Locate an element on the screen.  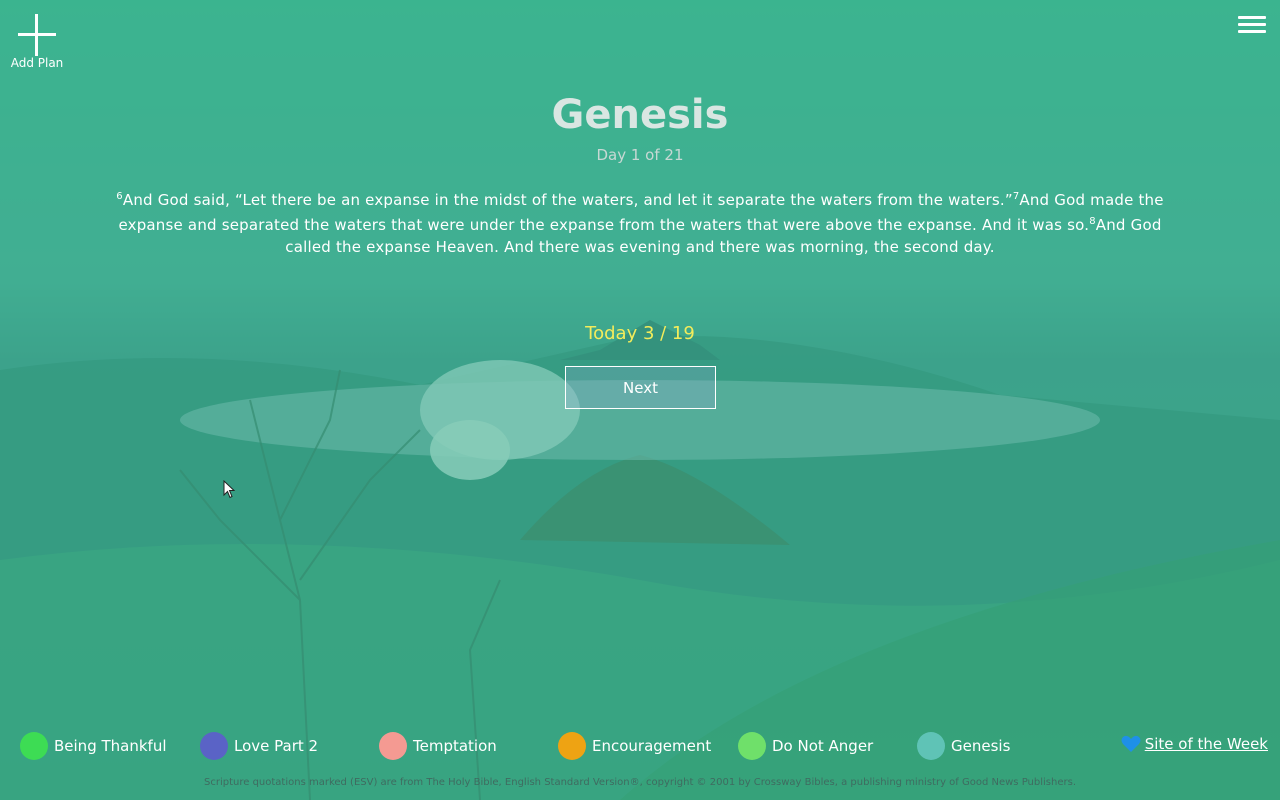
plan-item: Encouragement is located at coordinates (634, 746).